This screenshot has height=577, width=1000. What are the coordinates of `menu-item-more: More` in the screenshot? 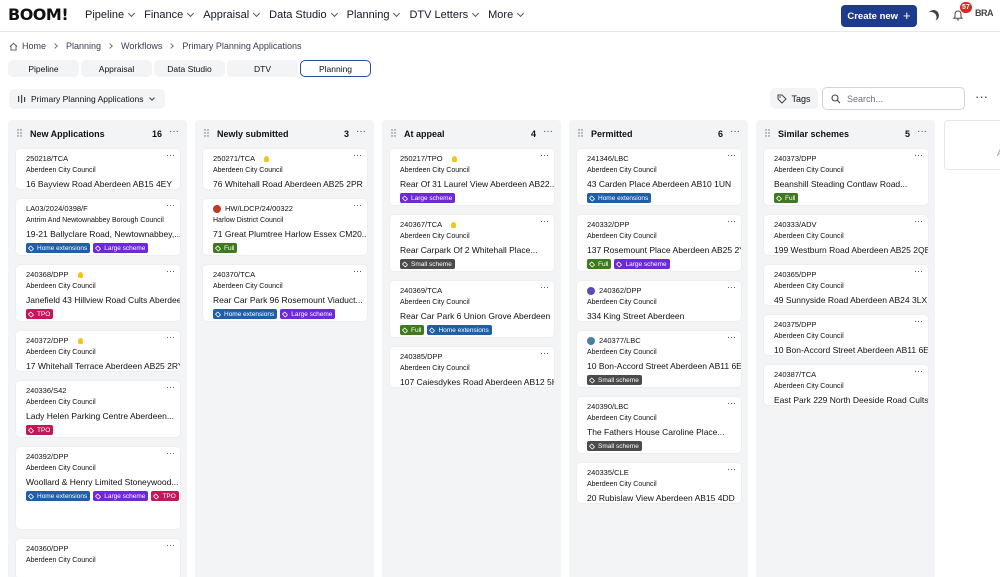 It's located at (506, 15).